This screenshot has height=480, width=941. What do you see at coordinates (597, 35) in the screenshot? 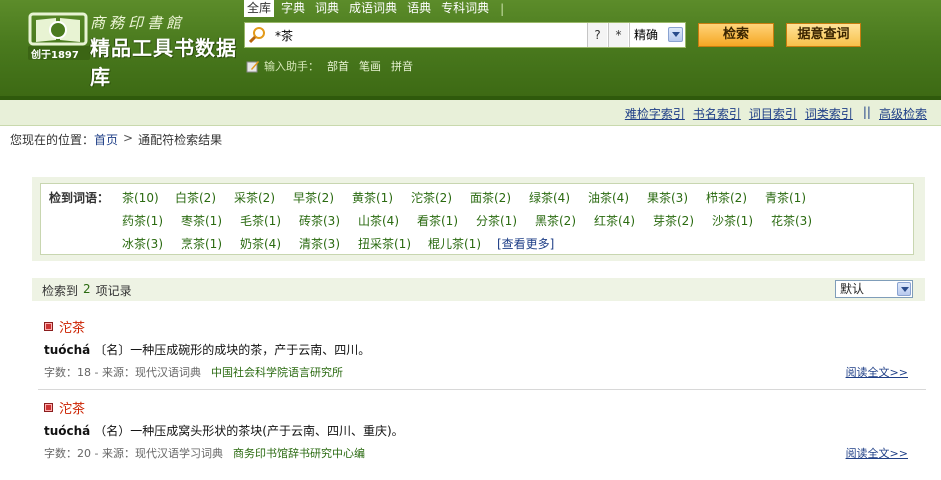
I see `wildcard-question-button: ?` at bounding box center [597, 35].